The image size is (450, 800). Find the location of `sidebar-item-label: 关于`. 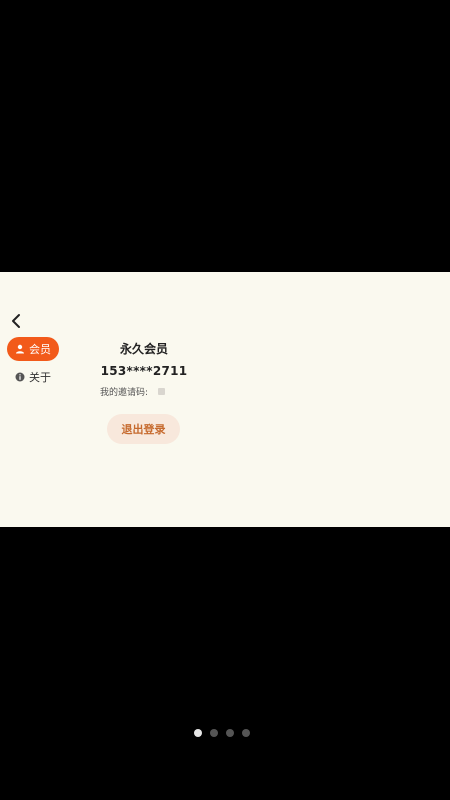

sidebar-item-label: 关于 is located at coordinates (40, 377).